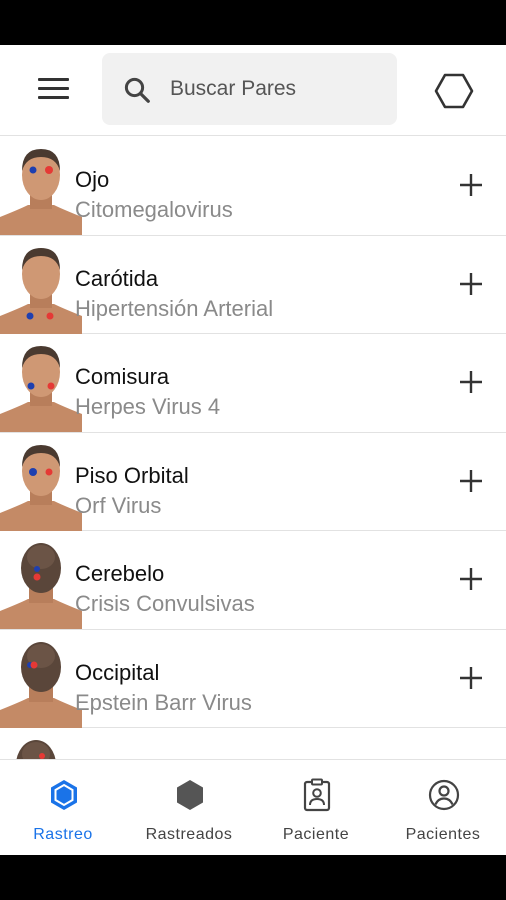 This screenshot has width=506, height=900. Describe the element at coordinates (132, 475) in the screenshot. I see `item-title: Piso Orbital` at that location.